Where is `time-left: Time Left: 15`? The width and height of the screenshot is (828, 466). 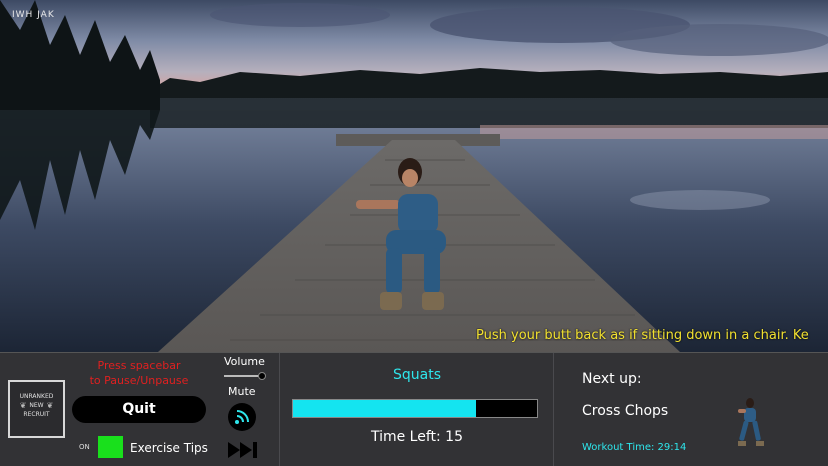
time-left: Time Left: 15 is located at coordinates (417, 437).